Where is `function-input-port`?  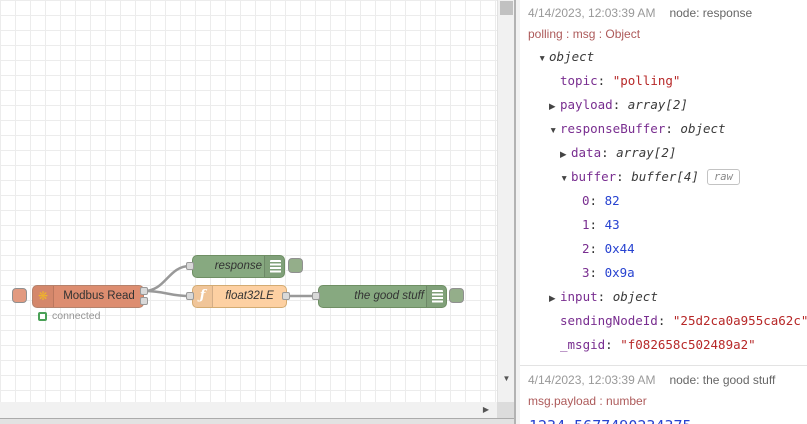 function-input-port is located at coordinates (190, 296).